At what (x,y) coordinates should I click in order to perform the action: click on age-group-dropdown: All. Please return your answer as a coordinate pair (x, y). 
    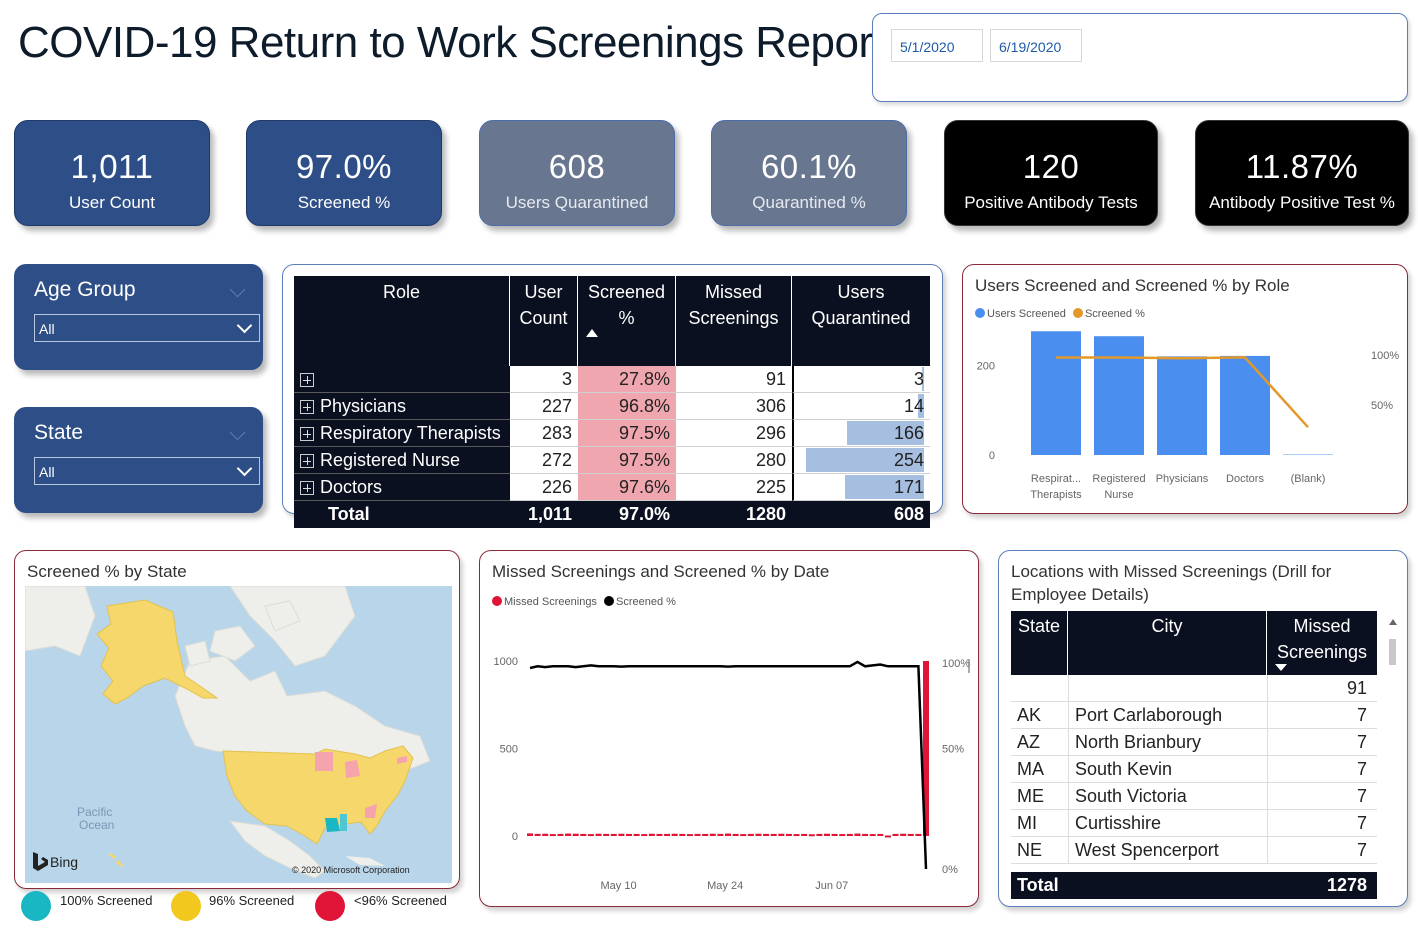
    Looking at the image, I should click on (147, 328).